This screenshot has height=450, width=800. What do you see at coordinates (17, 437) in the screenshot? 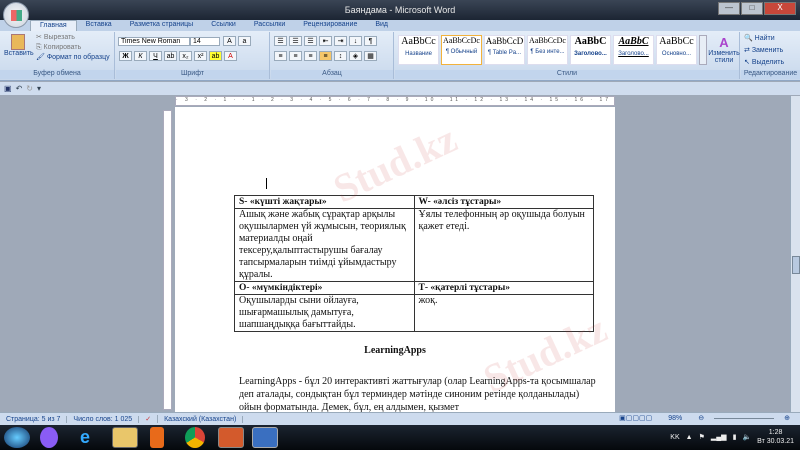
I see `start-button` at bounding box center [17, 437].